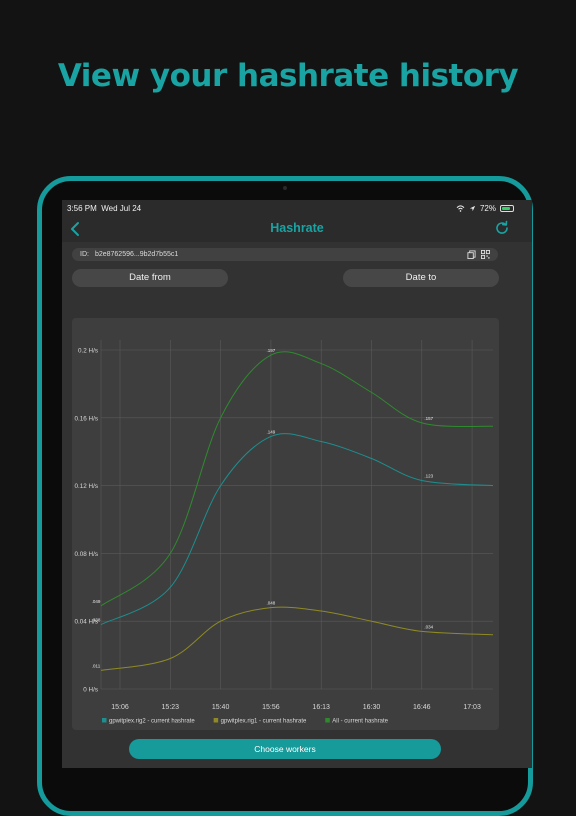  What do you see at coordinates (264, 722) in the screenshot?
I see `legend-label: gpwitplex.rig1 - current hashrate` at bounding box center [264, 722].